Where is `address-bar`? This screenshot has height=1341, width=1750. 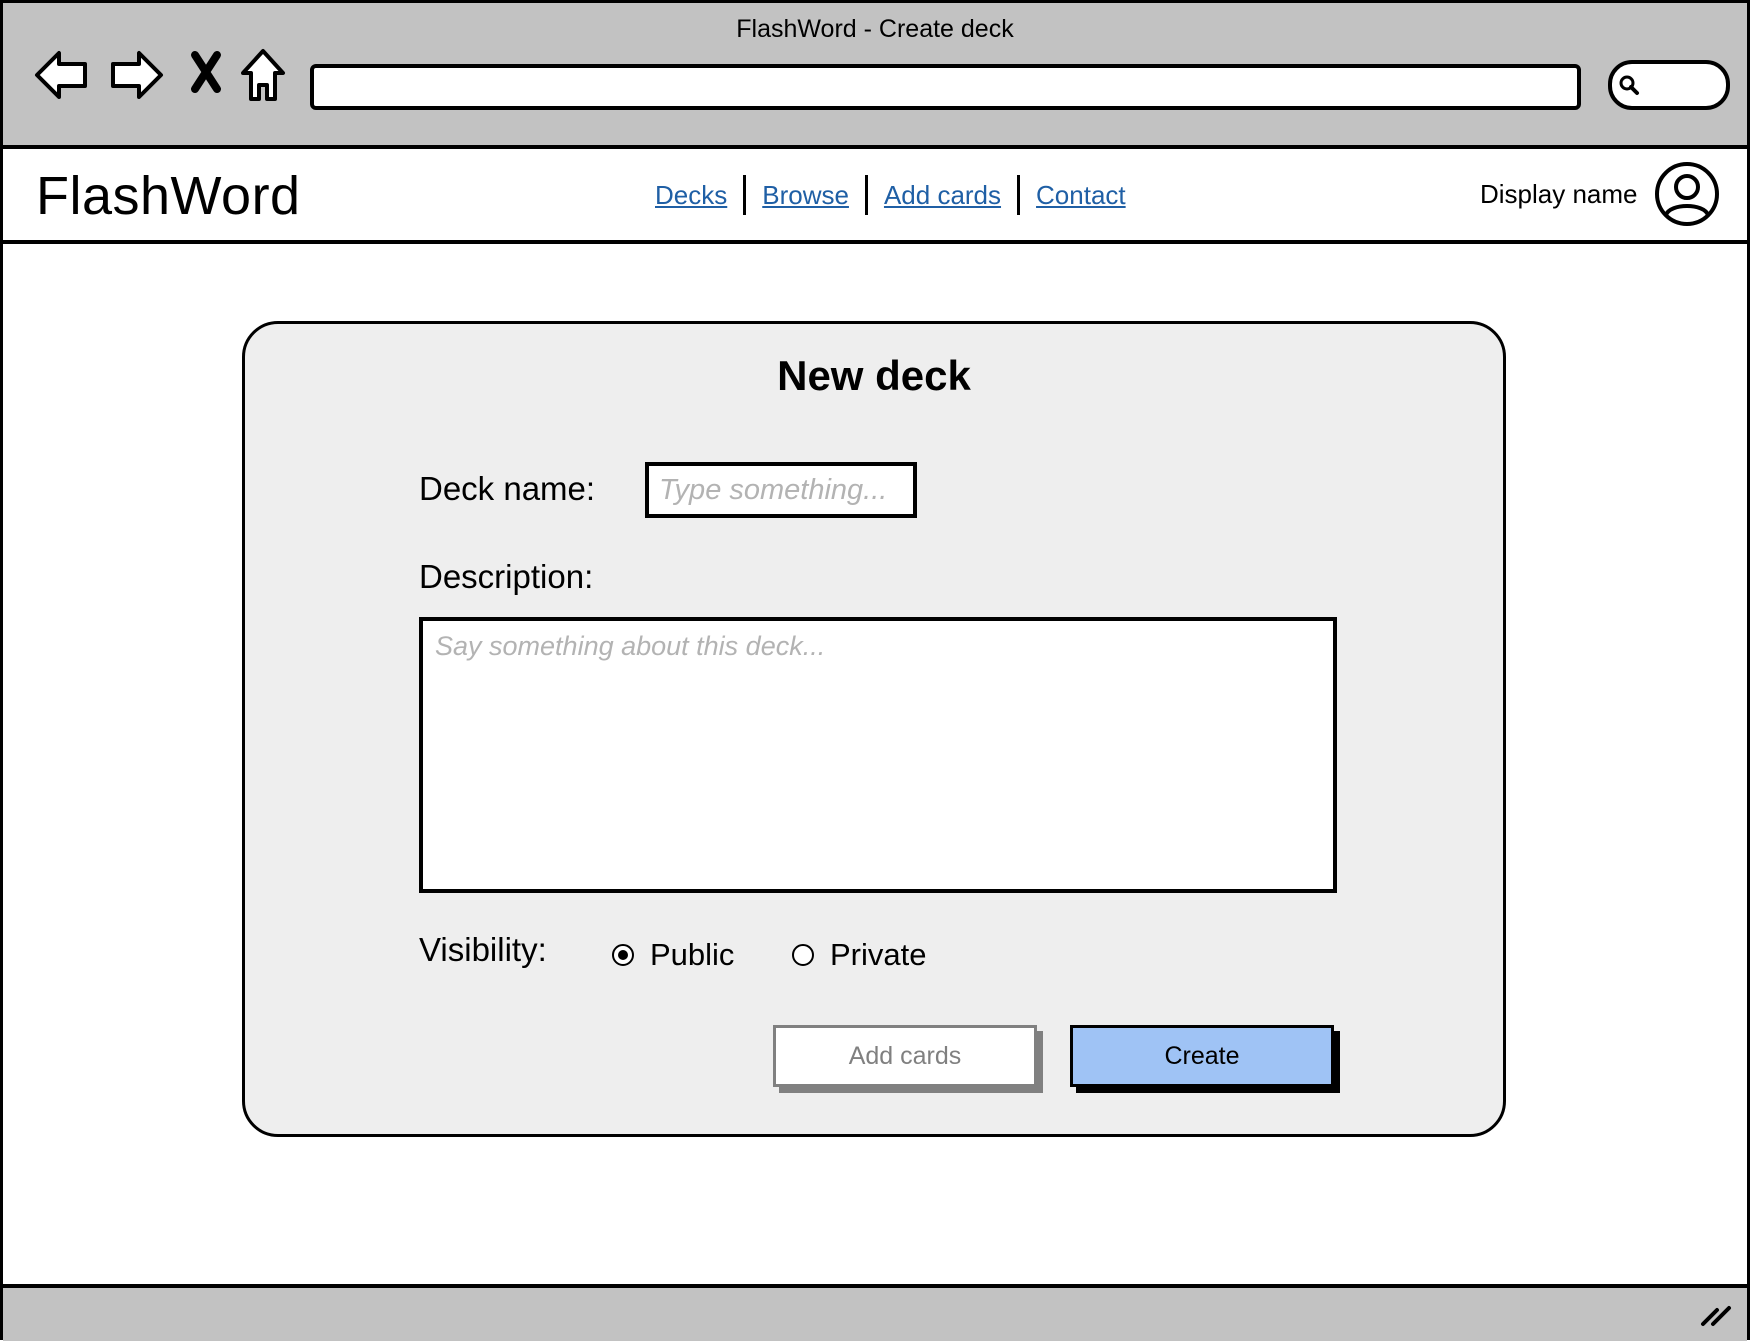 address-bar is located at coordinates (945, 87).